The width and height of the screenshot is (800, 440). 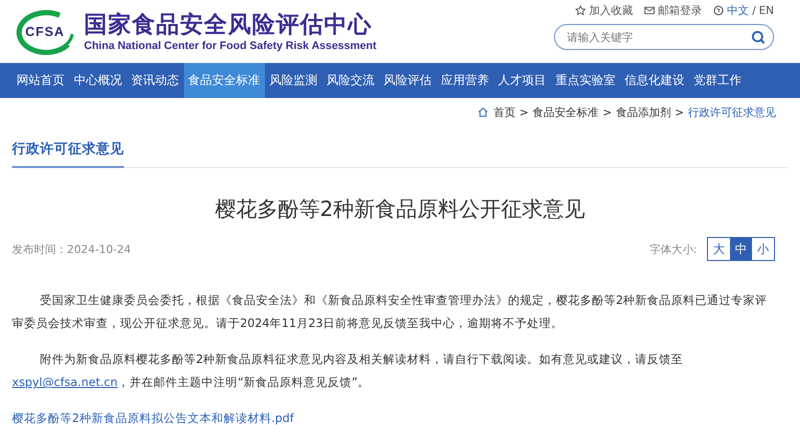 I want to click on article-paragraph: 受国家卫生健康委员会委托，根据《食品安全法》和《新食品原料安全性审查管理办法》的规定，樱花多酚等2种新食品原料已通过专家评审委员会技术审查，现公开征求意见。请于2024年11月23日前将意见反馈至我中心，逾期将不予处理。, so click(x=390, y=312).